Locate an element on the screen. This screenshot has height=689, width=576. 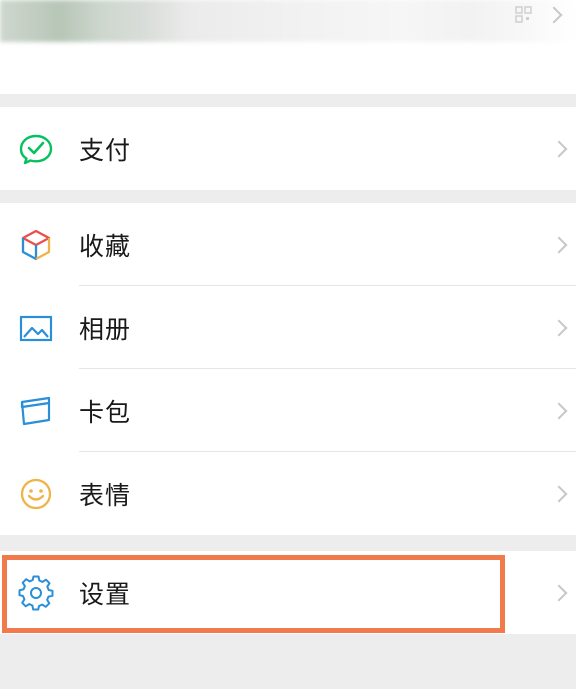
settings-group: 设置 is located at coordinates (288, 592).